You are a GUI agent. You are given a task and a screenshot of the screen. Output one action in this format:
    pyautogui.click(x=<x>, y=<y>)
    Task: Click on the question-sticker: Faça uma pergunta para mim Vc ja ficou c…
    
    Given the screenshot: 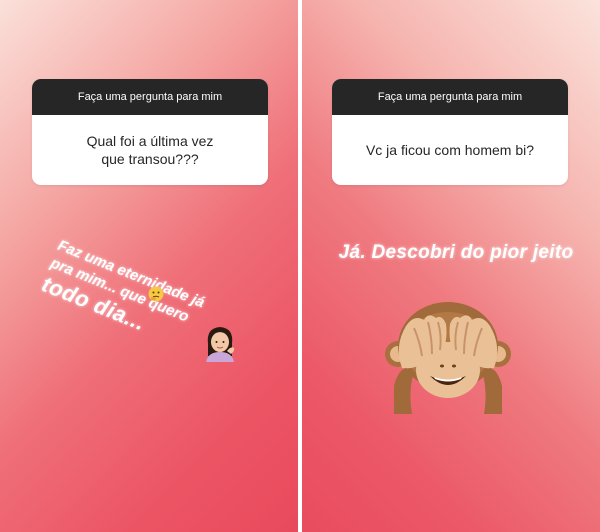 What is the action you would take?
    pyautogui.click(x=450, y=132)
    